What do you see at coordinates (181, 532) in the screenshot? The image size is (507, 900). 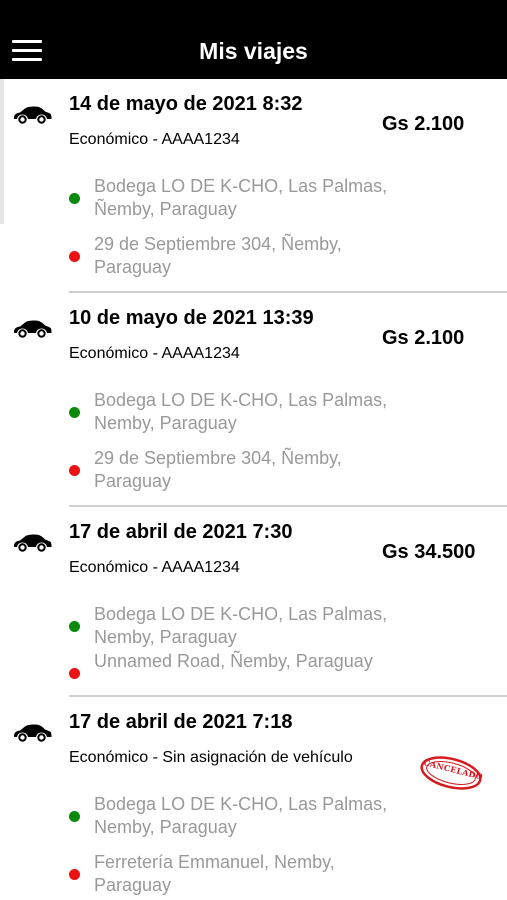 I see `trip-datetime: 17 de abril de 2021 7:30` at bounding box center [181, 532].